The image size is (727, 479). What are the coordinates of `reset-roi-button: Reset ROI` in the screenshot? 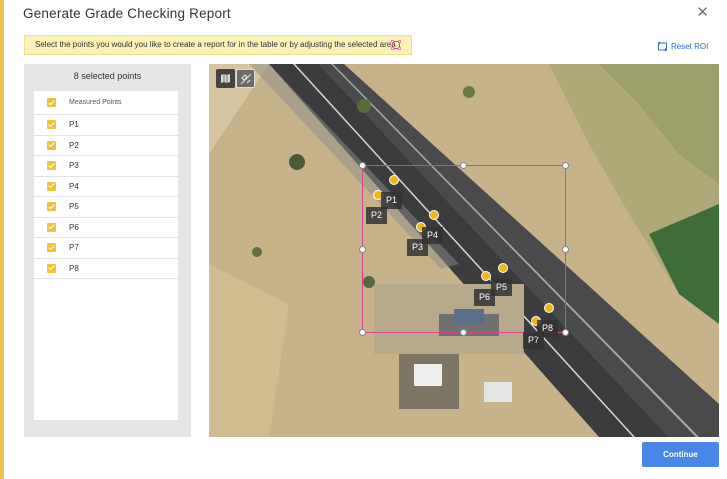 It's located at (682, 46).